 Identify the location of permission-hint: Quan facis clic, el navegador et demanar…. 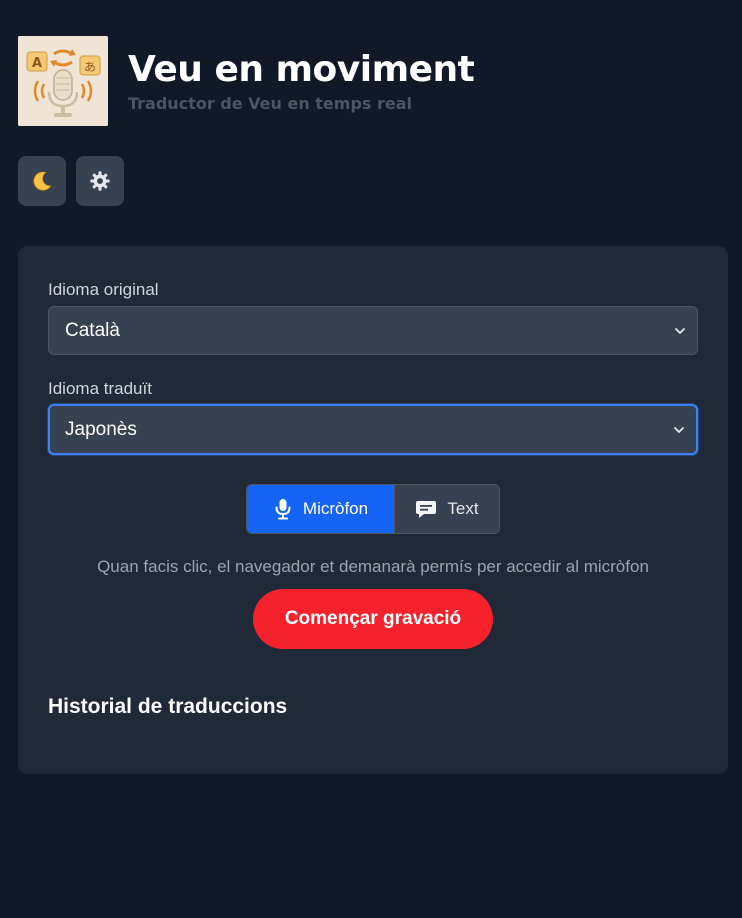
(373, 566).